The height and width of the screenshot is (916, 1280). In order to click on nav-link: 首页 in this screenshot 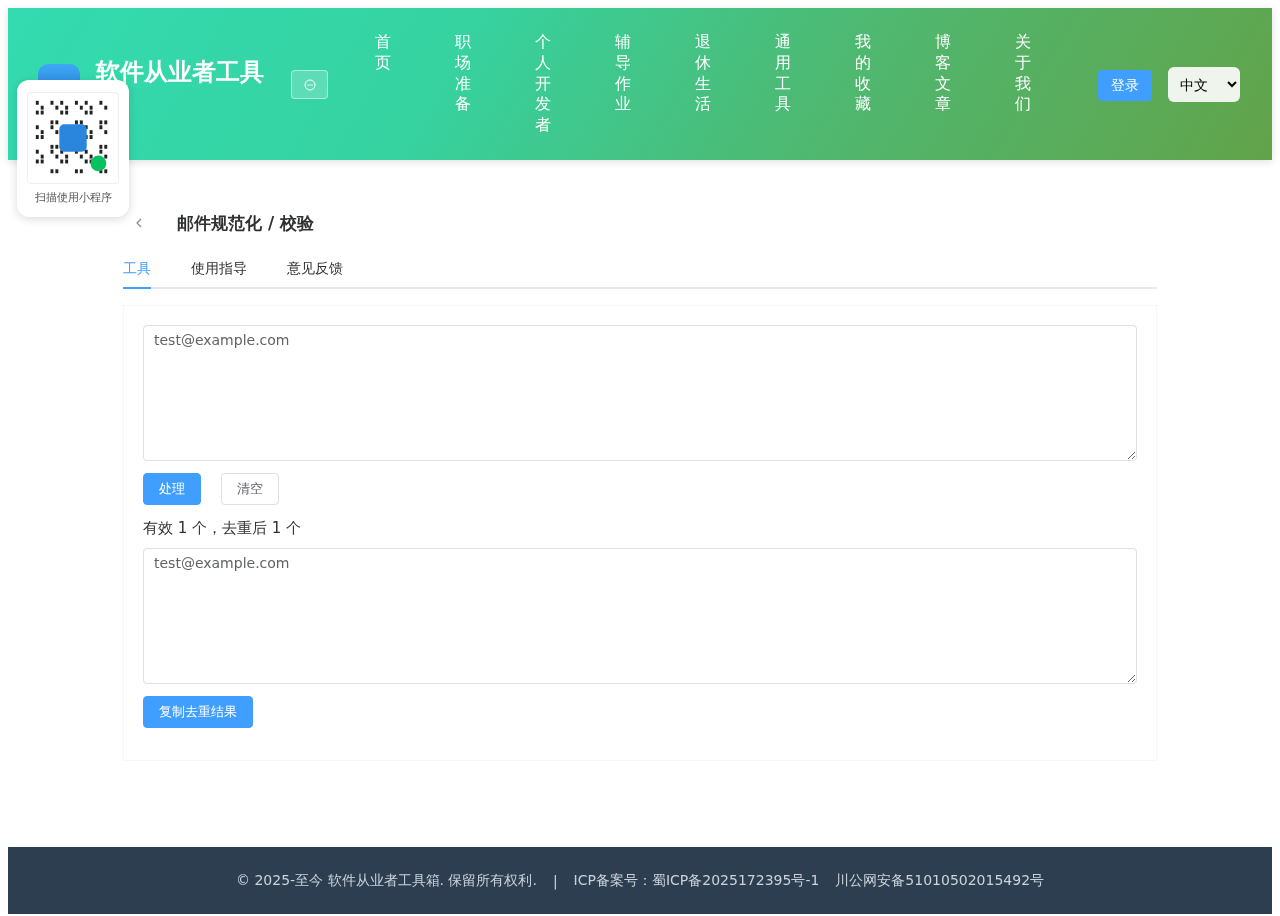, I will do `click(406, 84)`.